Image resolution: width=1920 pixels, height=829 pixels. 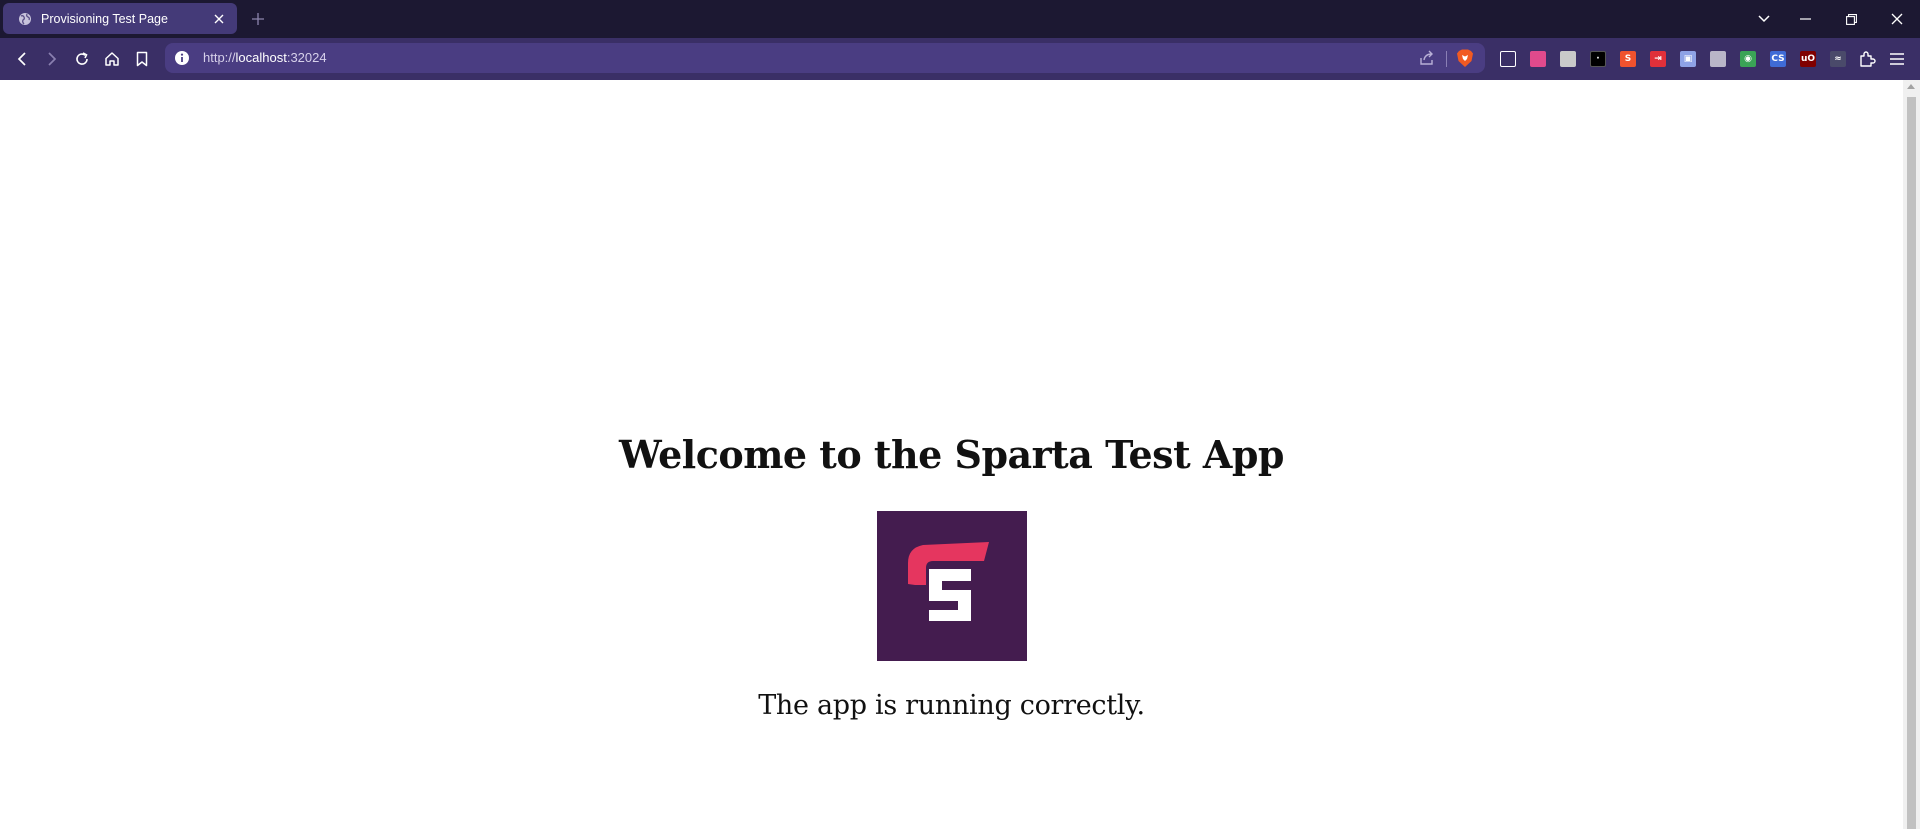 What do you see at coordinates (52, 59) in the screenshot?
I see `forward-button` at bounding box center [52, 59].